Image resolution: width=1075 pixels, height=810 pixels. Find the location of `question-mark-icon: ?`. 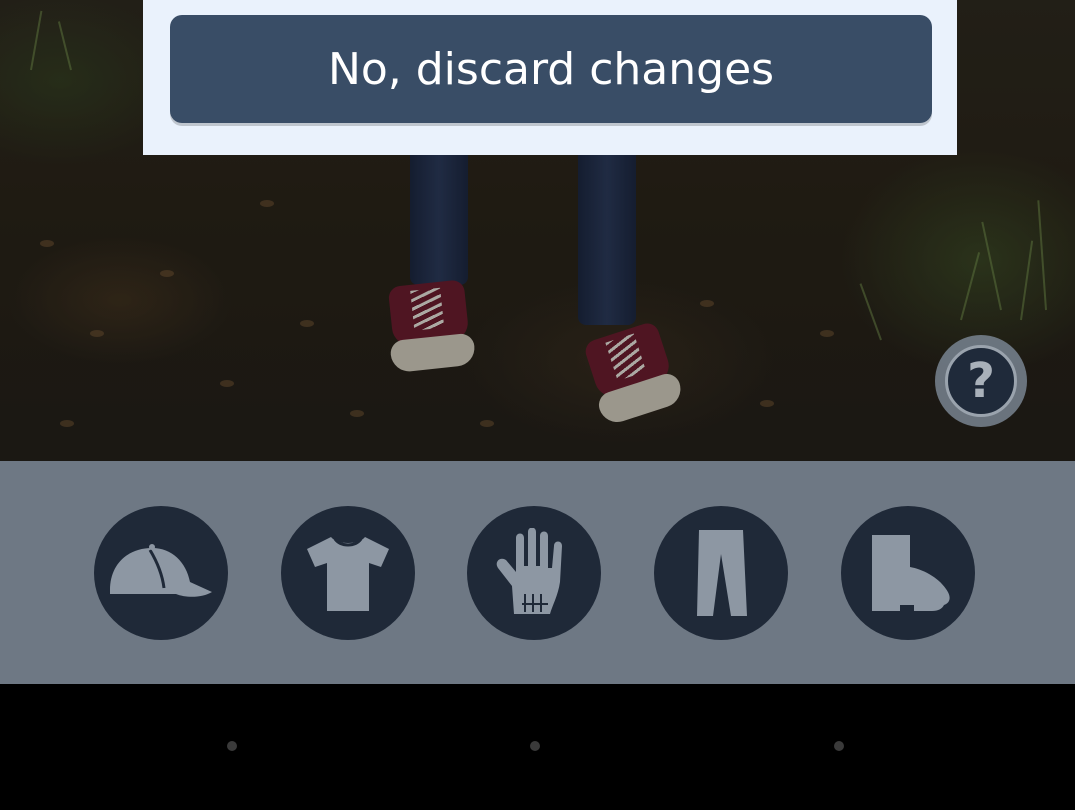

question-mark-icon: ? is located at coordinates (981, 381).